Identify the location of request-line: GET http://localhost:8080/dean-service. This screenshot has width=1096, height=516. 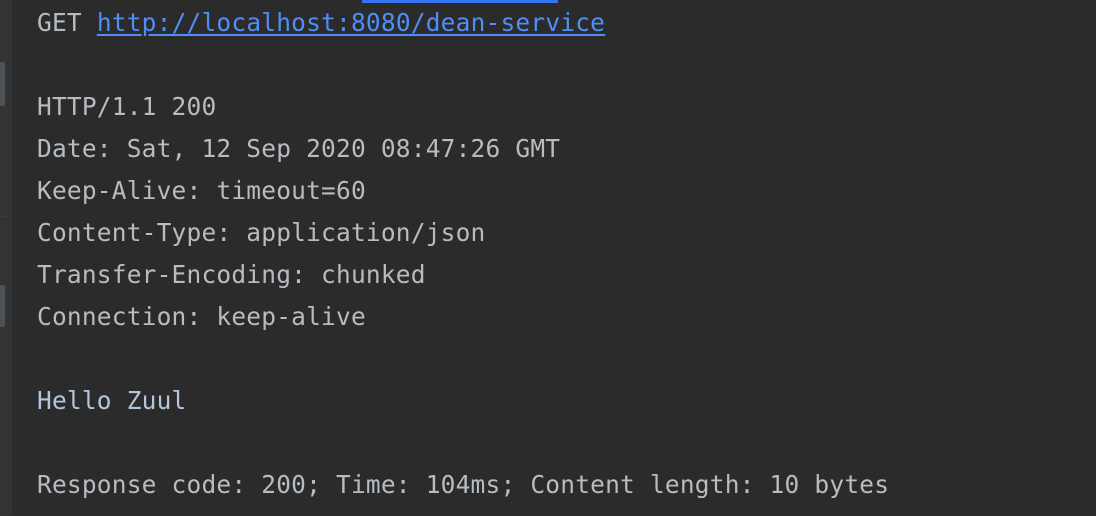
(321, 23).